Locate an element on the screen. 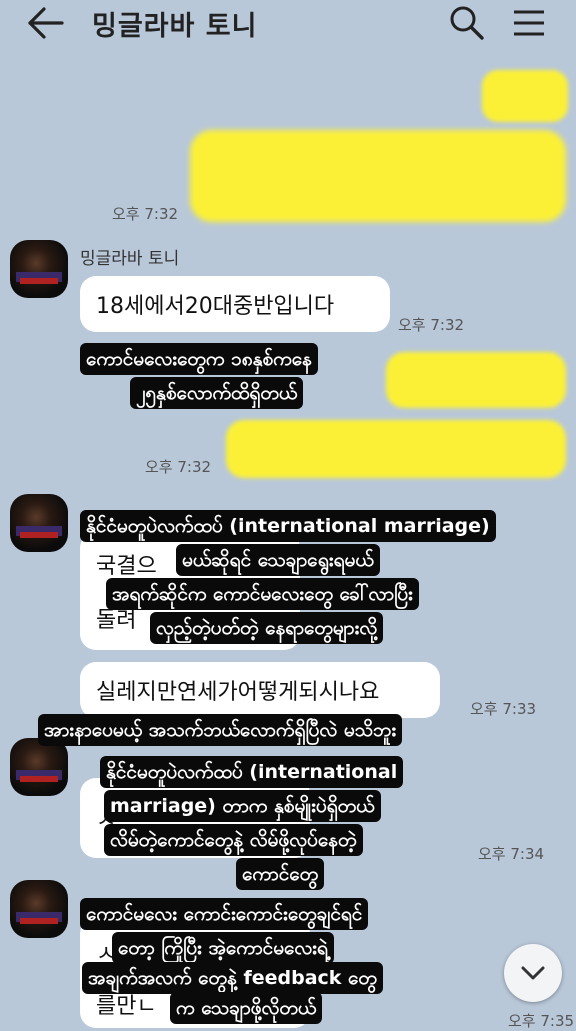  subtitle-caption: လိမ်တဲ့ကောင်တွေနဲ့ လိမ်ဖို့လုပ်နေတဲ့ is located at coordinates (233, 840).